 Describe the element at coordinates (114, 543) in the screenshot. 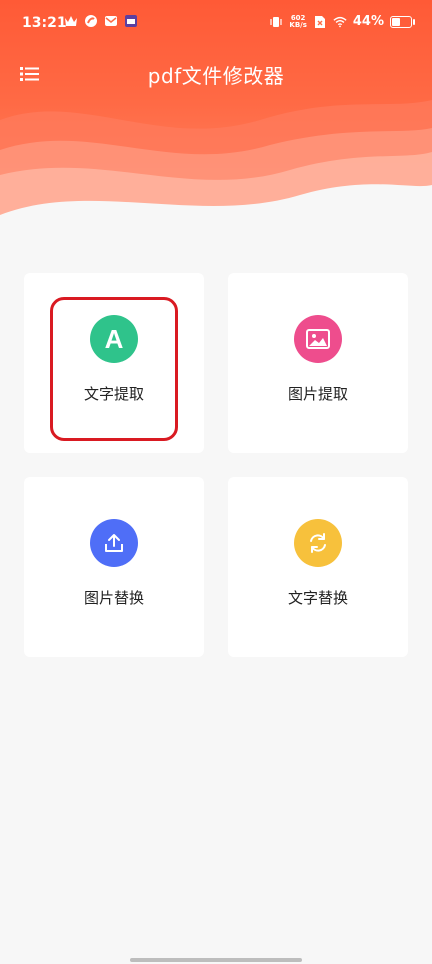

I see `upload-icon` at that location.